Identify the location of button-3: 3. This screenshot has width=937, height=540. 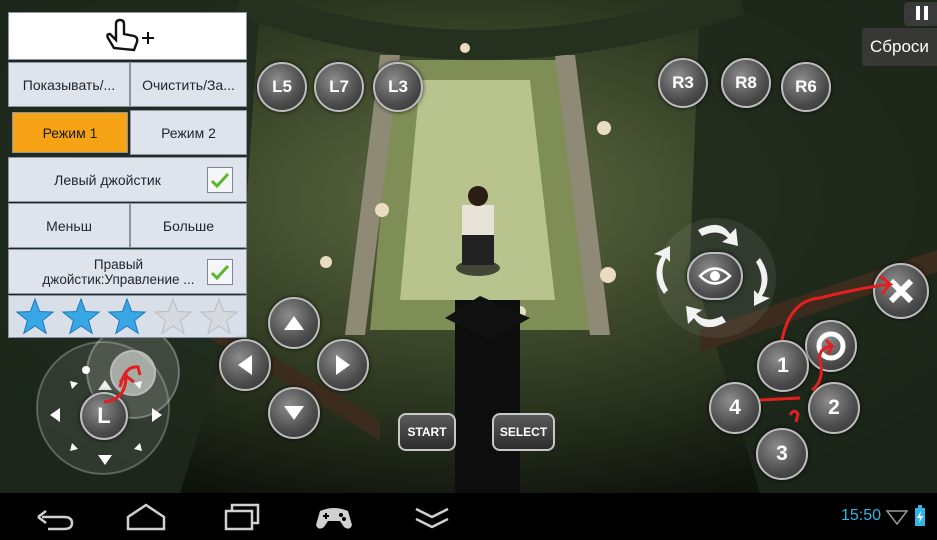
(782, 454).